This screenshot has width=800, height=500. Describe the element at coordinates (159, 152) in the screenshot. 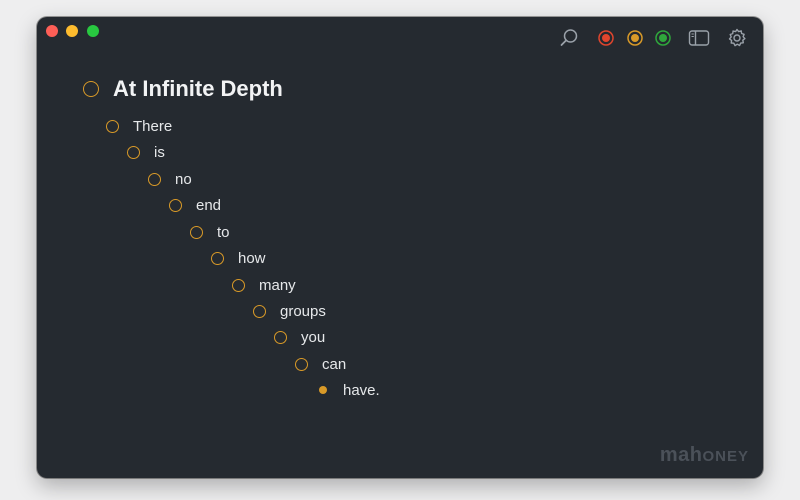

I see `outline-item-text: is` at that location.